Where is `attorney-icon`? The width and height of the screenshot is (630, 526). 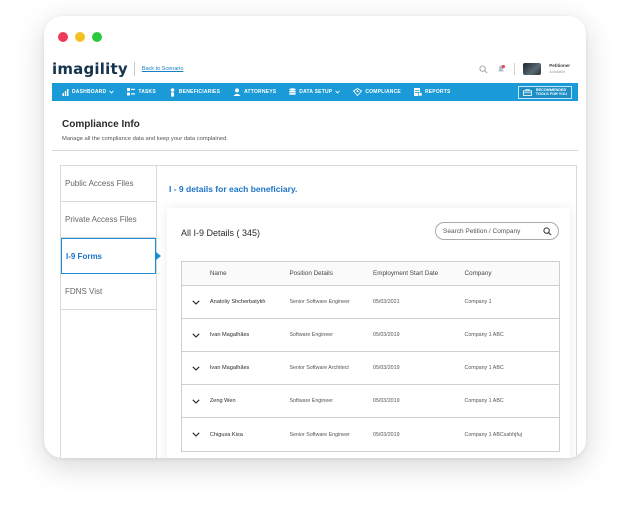
attorney-icon is located at coordinates (237, 92).